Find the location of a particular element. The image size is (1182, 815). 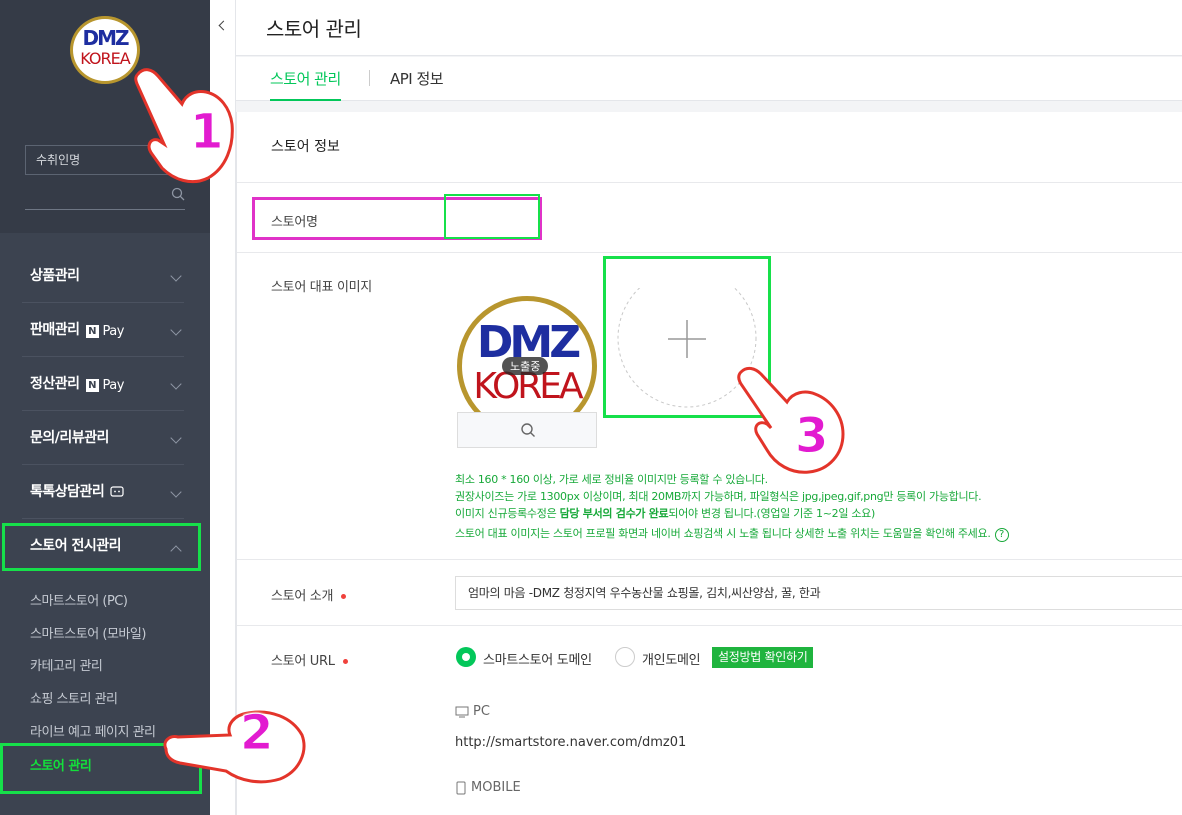

sidebar-item-talktalk: 톡톡상담관리 is located at coordinates (103, 492).